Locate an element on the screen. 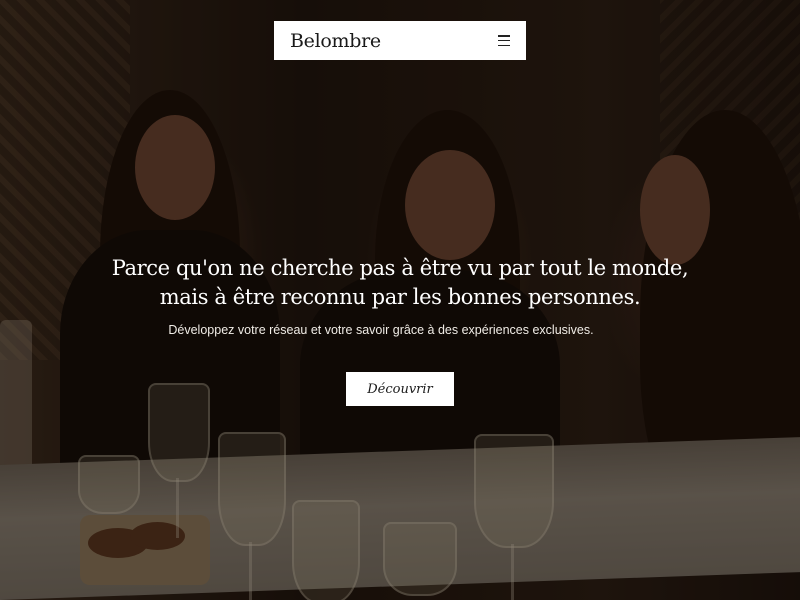 This screenshot has width=800, height=600. site-header: Belombre is located at coordinates (400, 40).